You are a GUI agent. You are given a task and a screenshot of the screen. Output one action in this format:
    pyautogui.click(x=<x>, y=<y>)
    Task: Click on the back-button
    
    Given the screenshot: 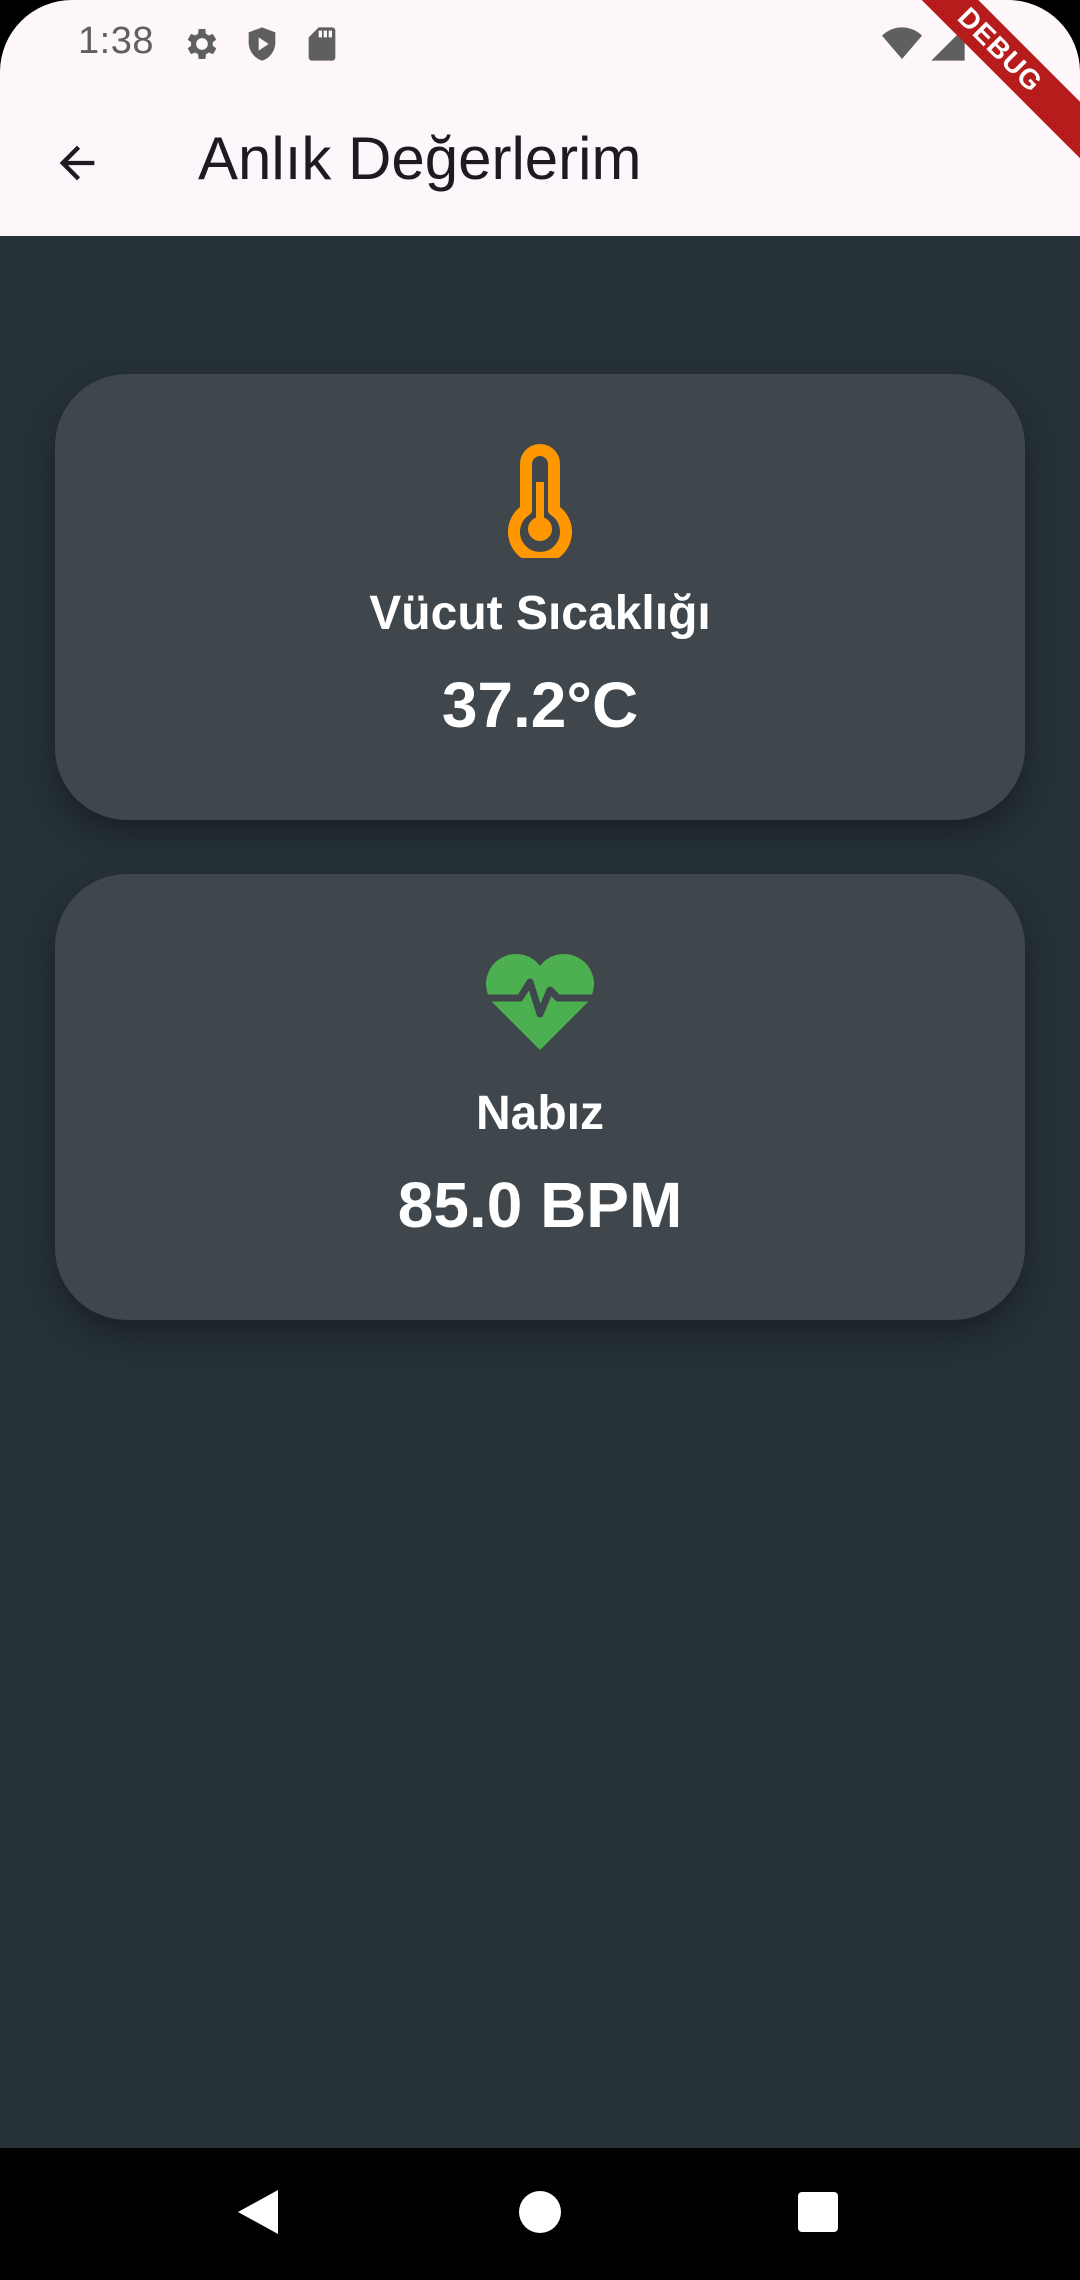 What is the action you would take?
    pyautogui.click(x=77, y=165)
    